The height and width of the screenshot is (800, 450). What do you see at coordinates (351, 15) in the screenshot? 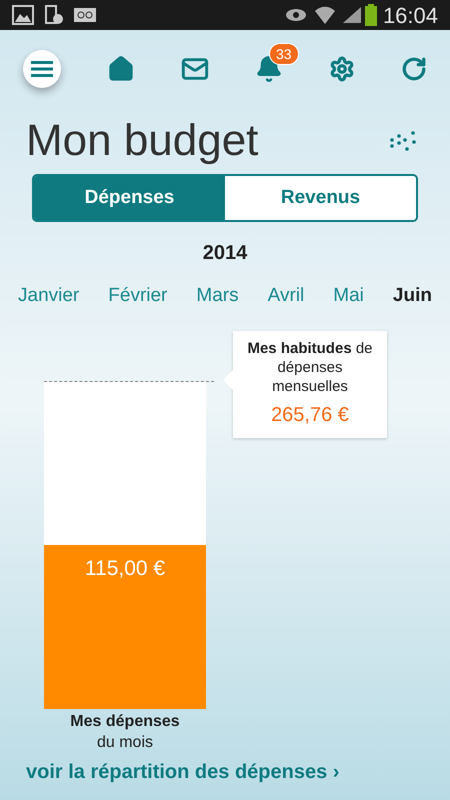
I see `signal-icon` at bounding box center [351, 15].